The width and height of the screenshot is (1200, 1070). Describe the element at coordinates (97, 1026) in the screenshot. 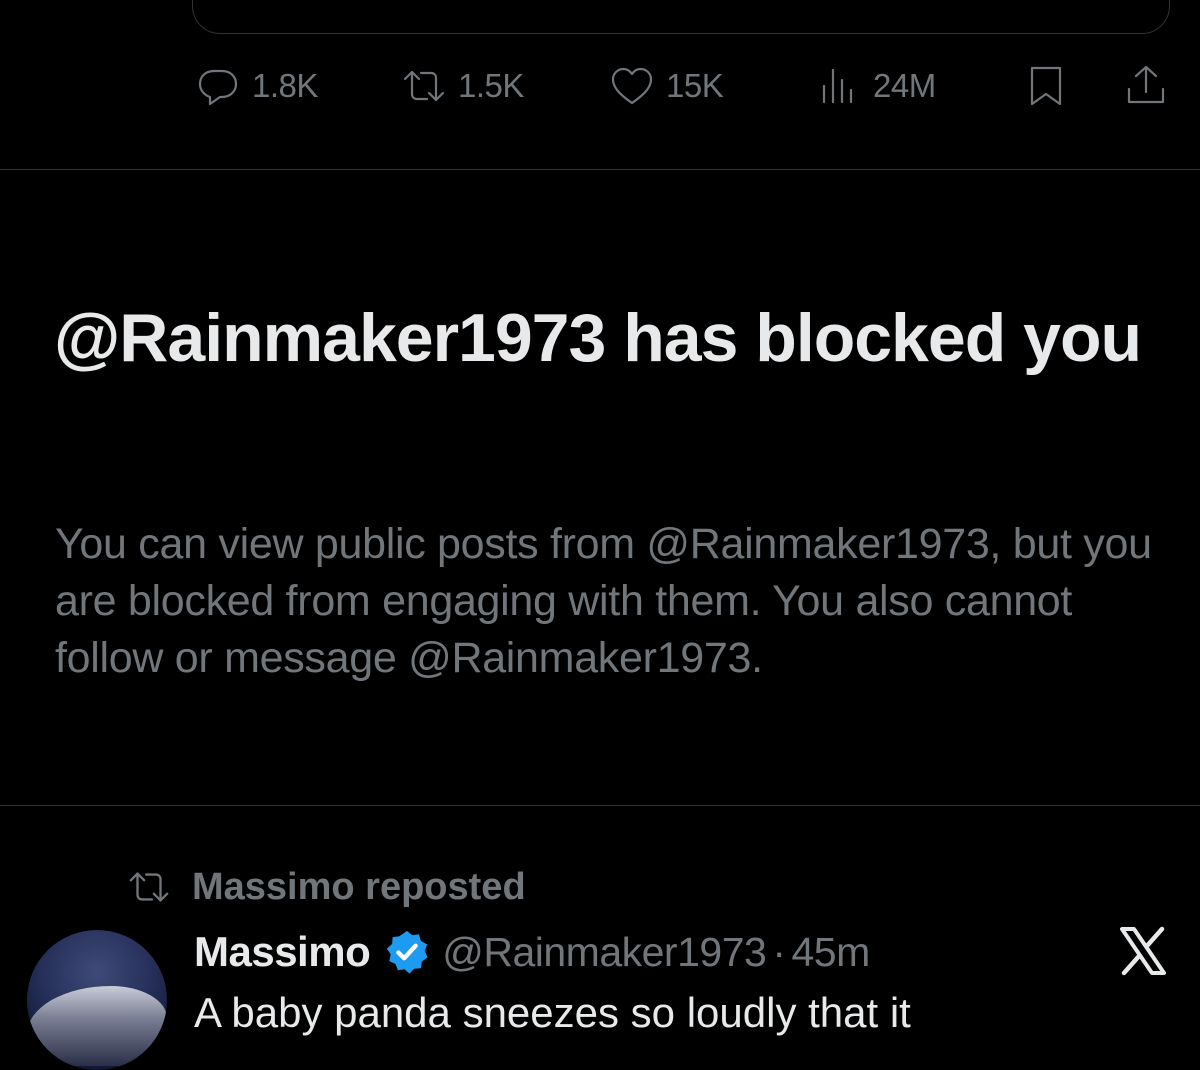

I see `avatar-landscape` at that location.